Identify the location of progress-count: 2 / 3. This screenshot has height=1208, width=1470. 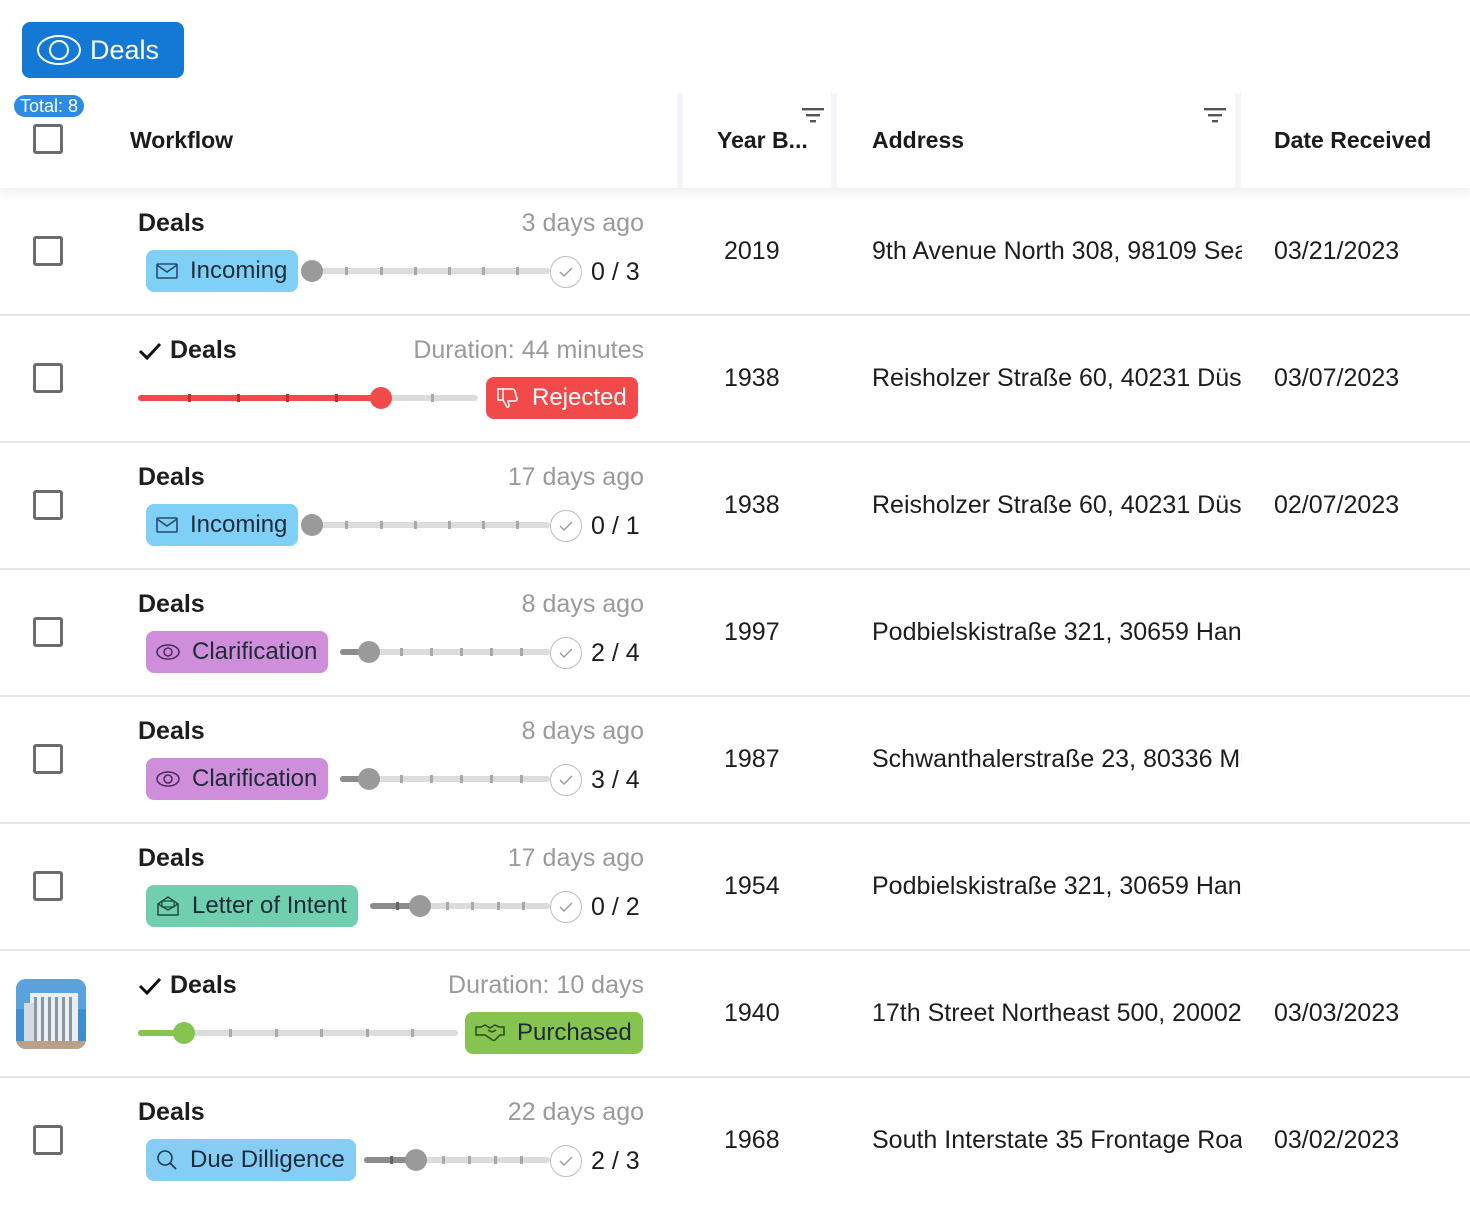
(615, 1161).